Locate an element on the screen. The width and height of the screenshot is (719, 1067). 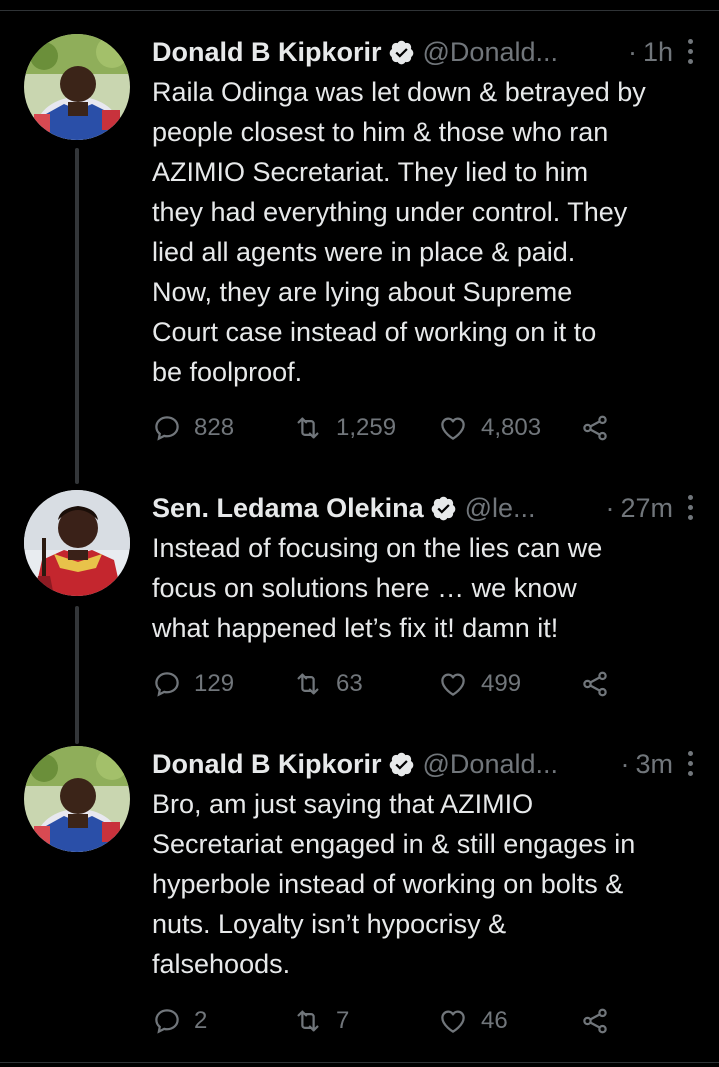
retweet-count: 1,259 is located at coordinates (366, 427).